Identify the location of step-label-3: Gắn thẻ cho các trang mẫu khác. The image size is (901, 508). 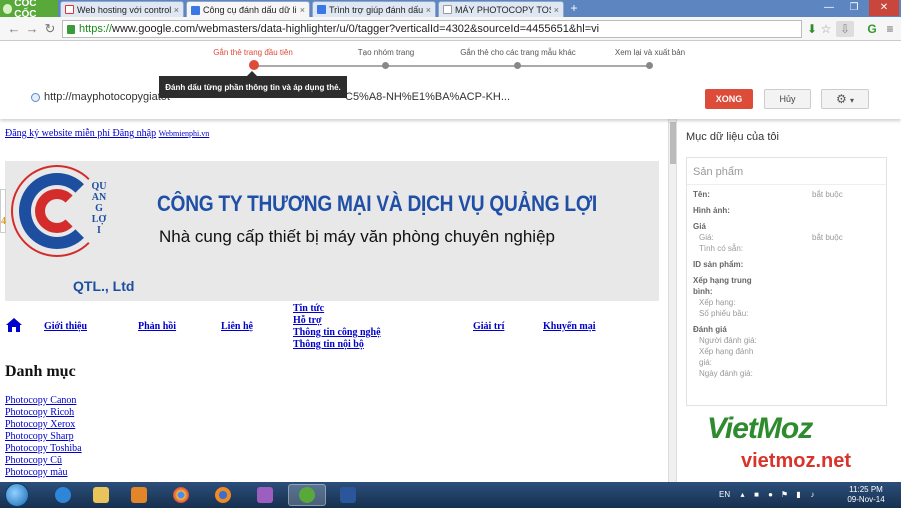
(518, 52).